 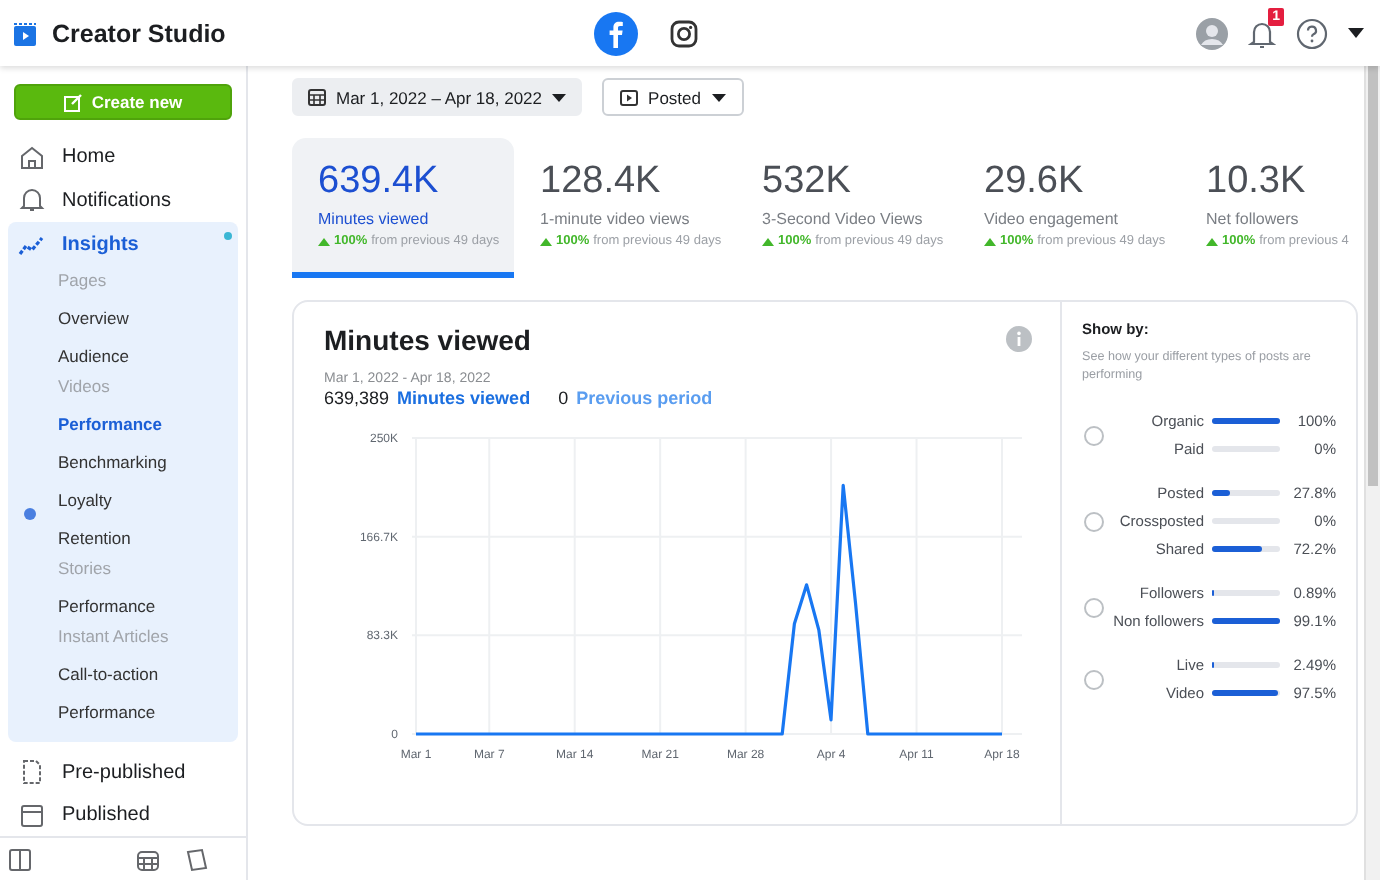 I want to click on scrollbar-thumb, so click(x=1373, y=276).